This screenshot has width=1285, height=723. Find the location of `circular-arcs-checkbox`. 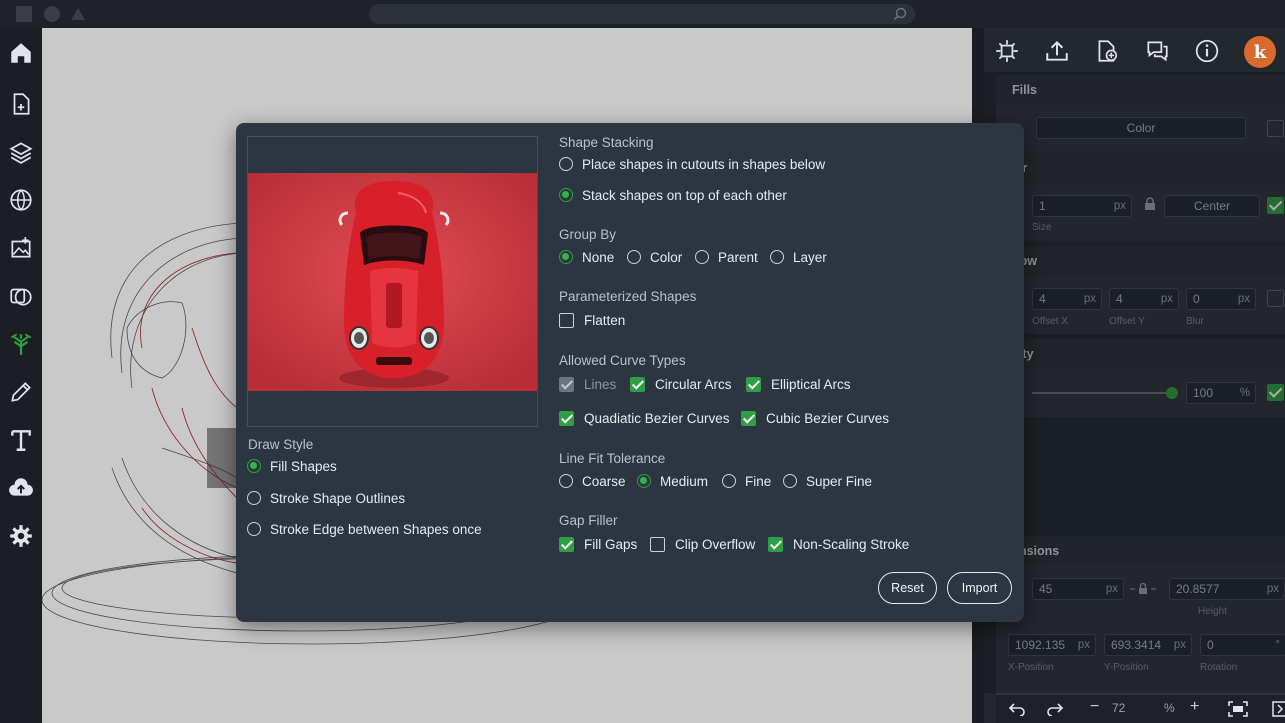

circular-arcs-checkbox is located at coordinates (637, 384).